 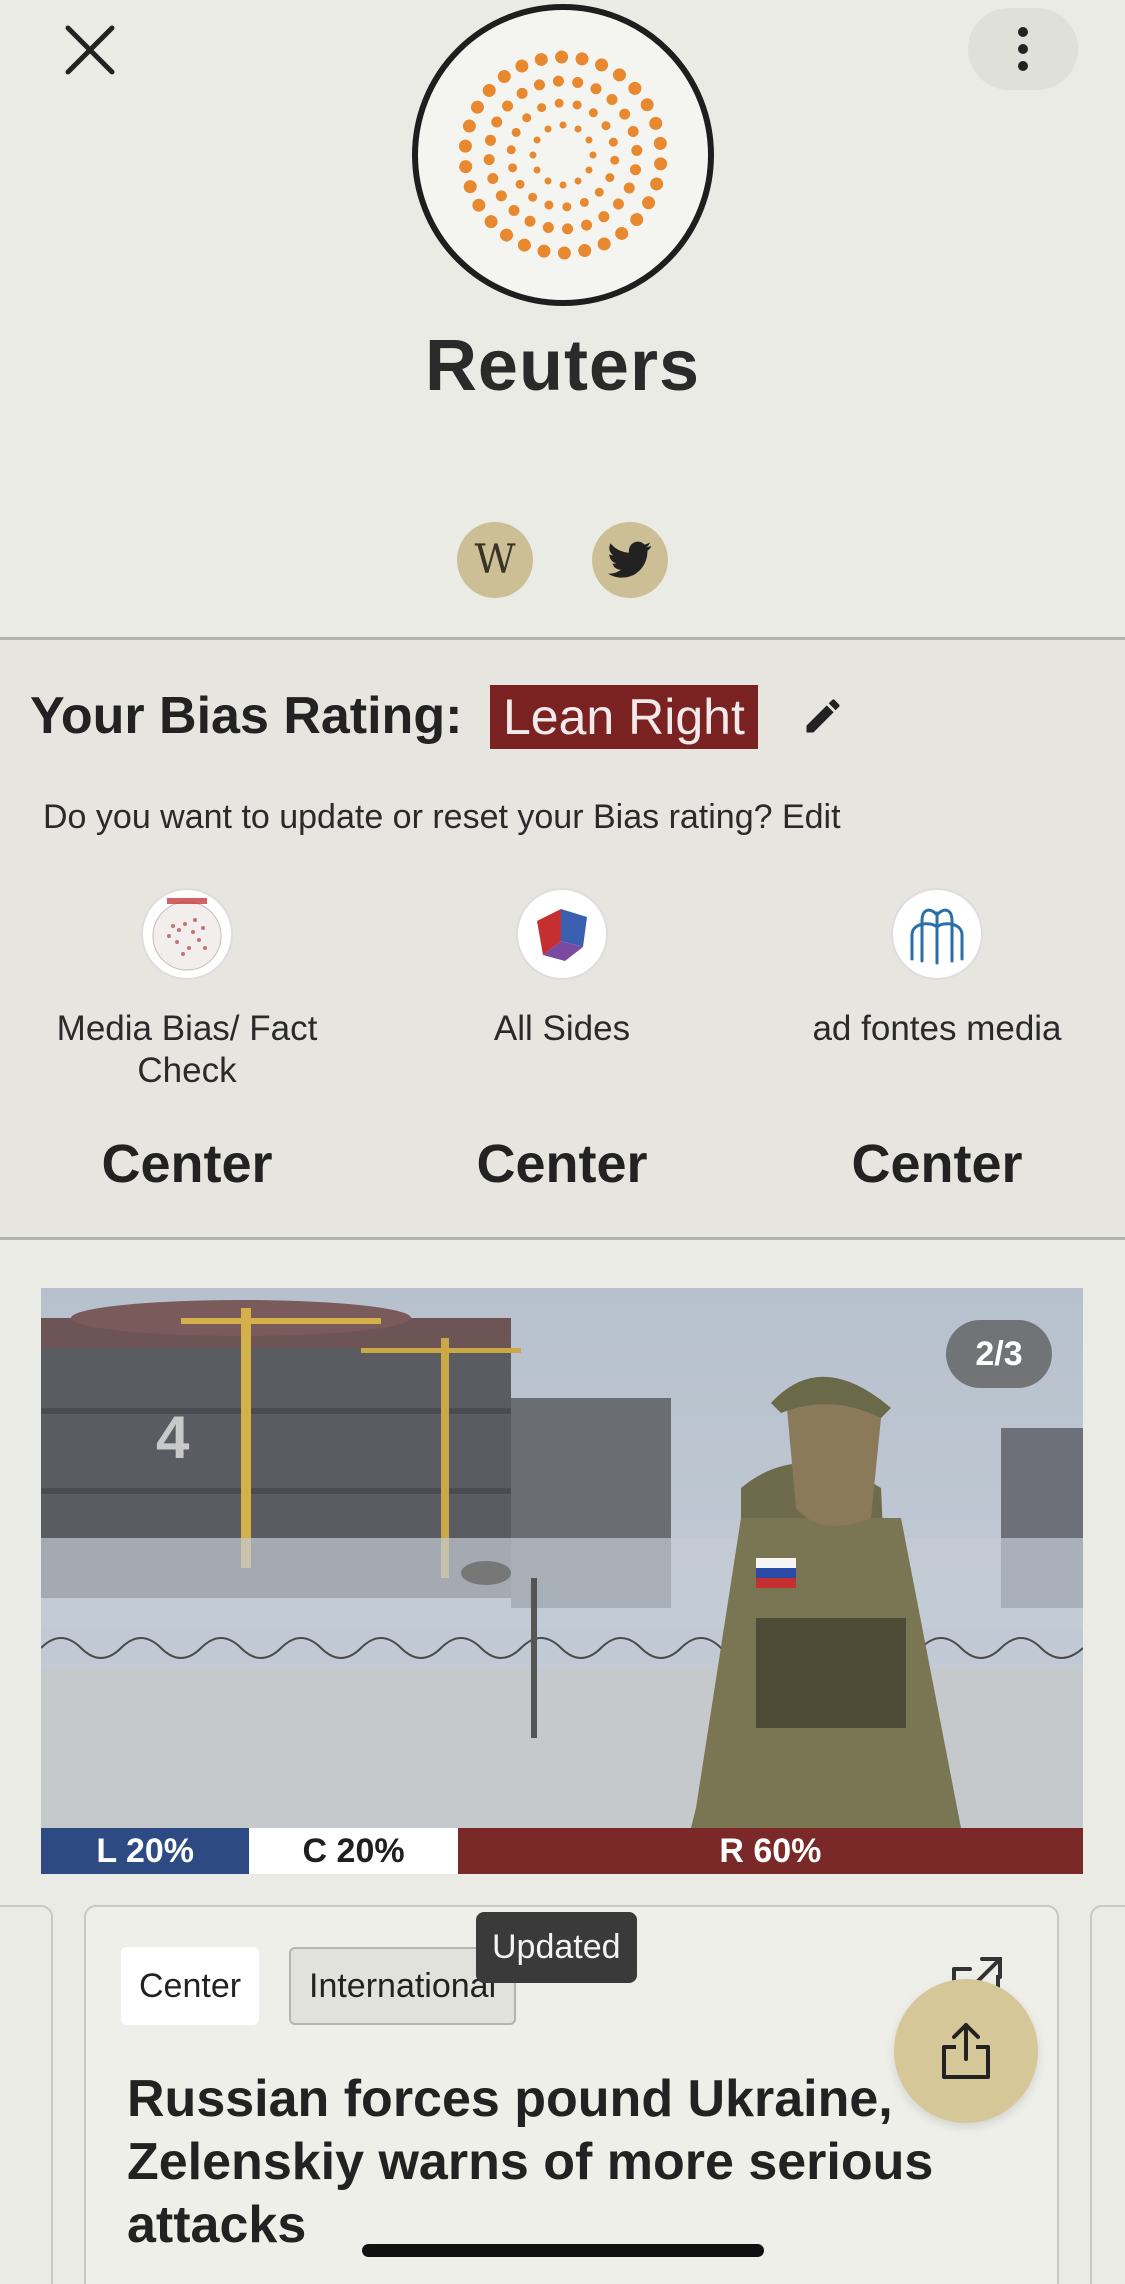 I want to click on bias-bar-right: R 60%, so click(x=770, y=1851).